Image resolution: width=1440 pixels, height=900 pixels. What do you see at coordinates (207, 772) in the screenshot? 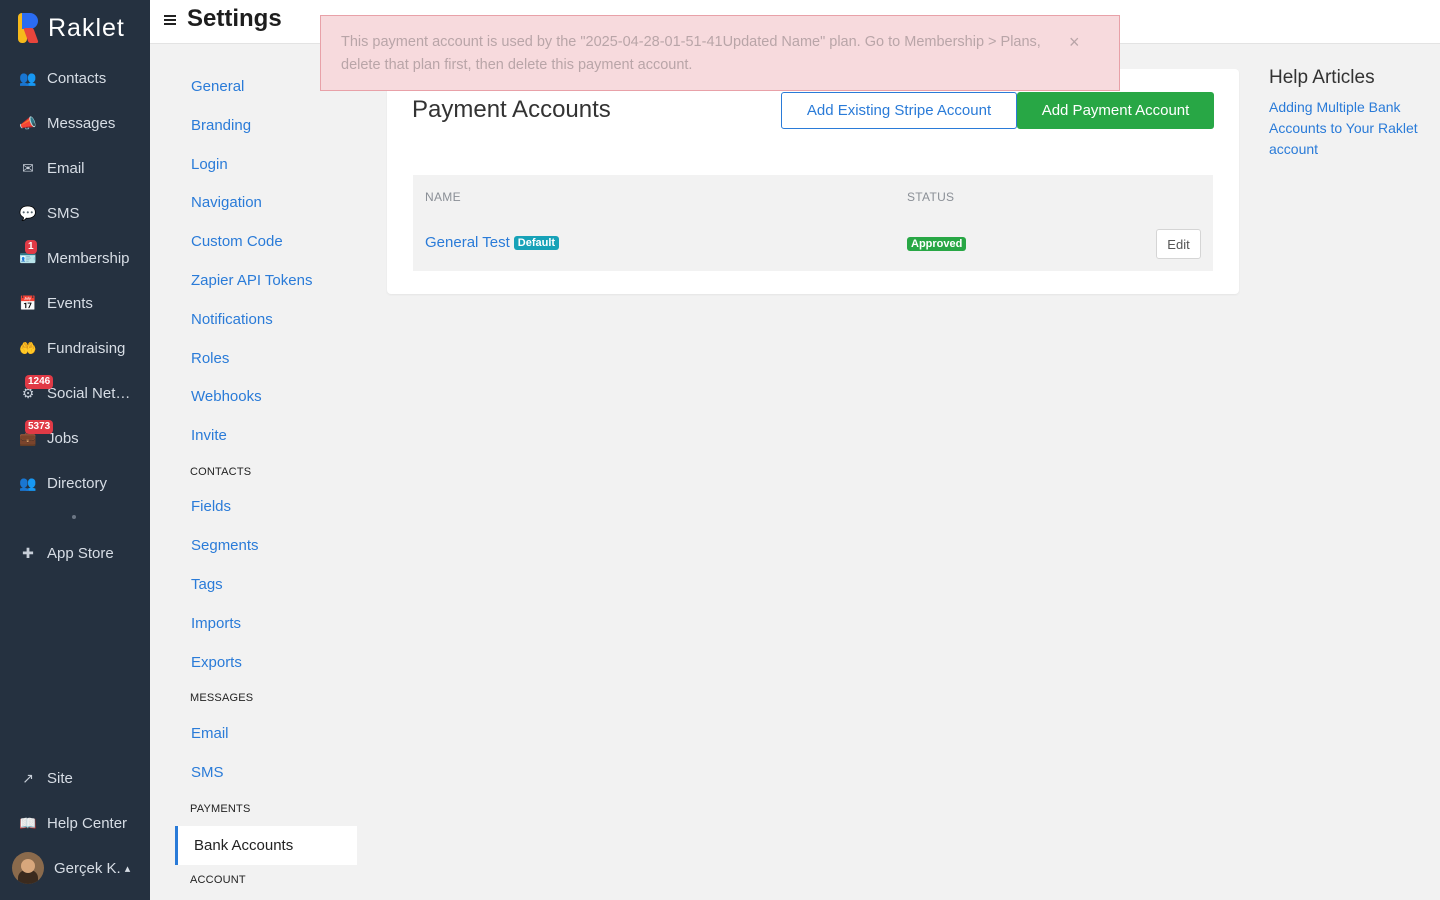
I see `subnav-link-sms: SMS` at bounding box center [207, 772].